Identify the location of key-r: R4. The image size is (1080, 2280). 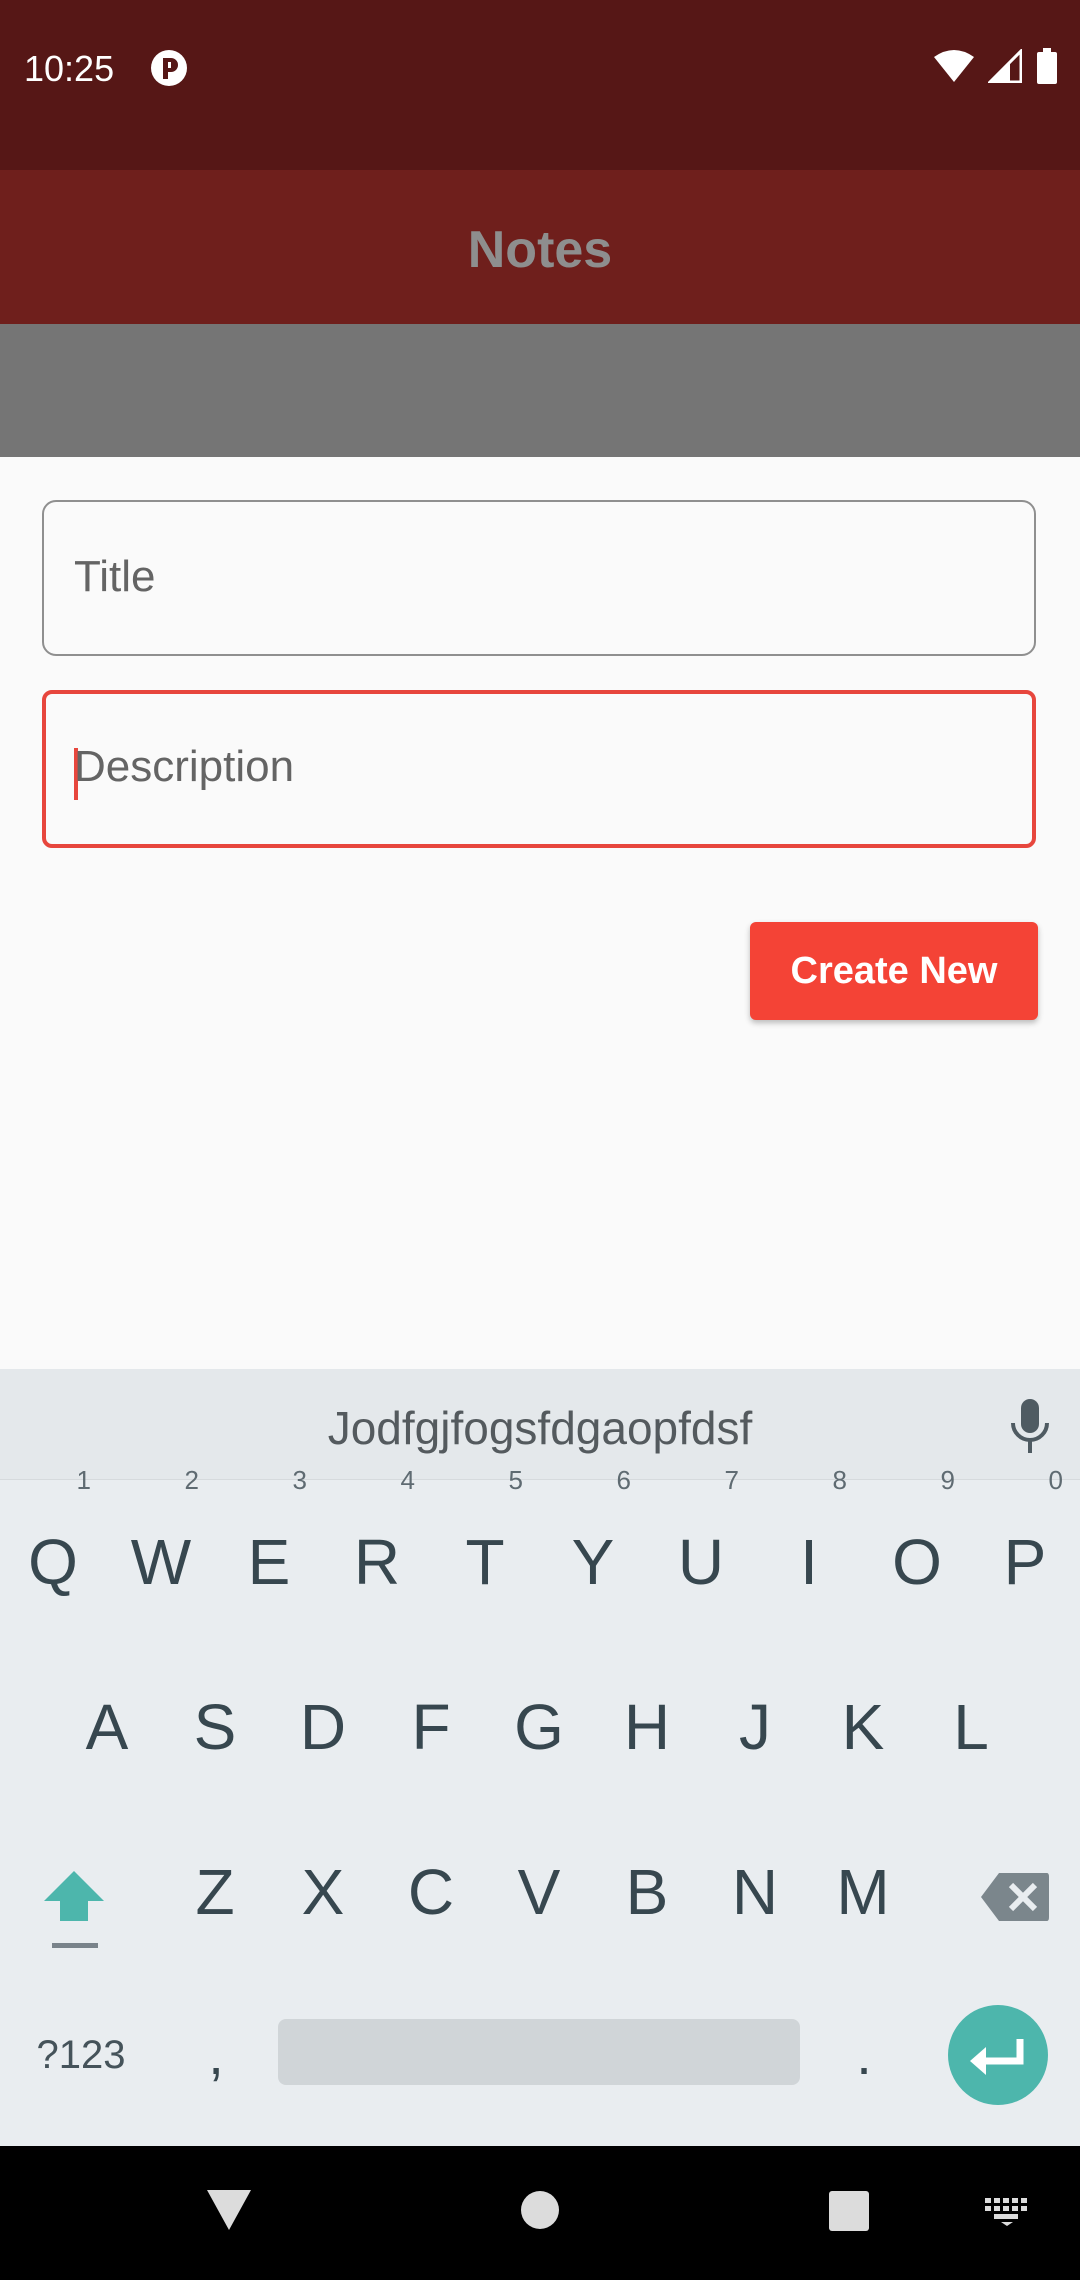
(377, 1551).